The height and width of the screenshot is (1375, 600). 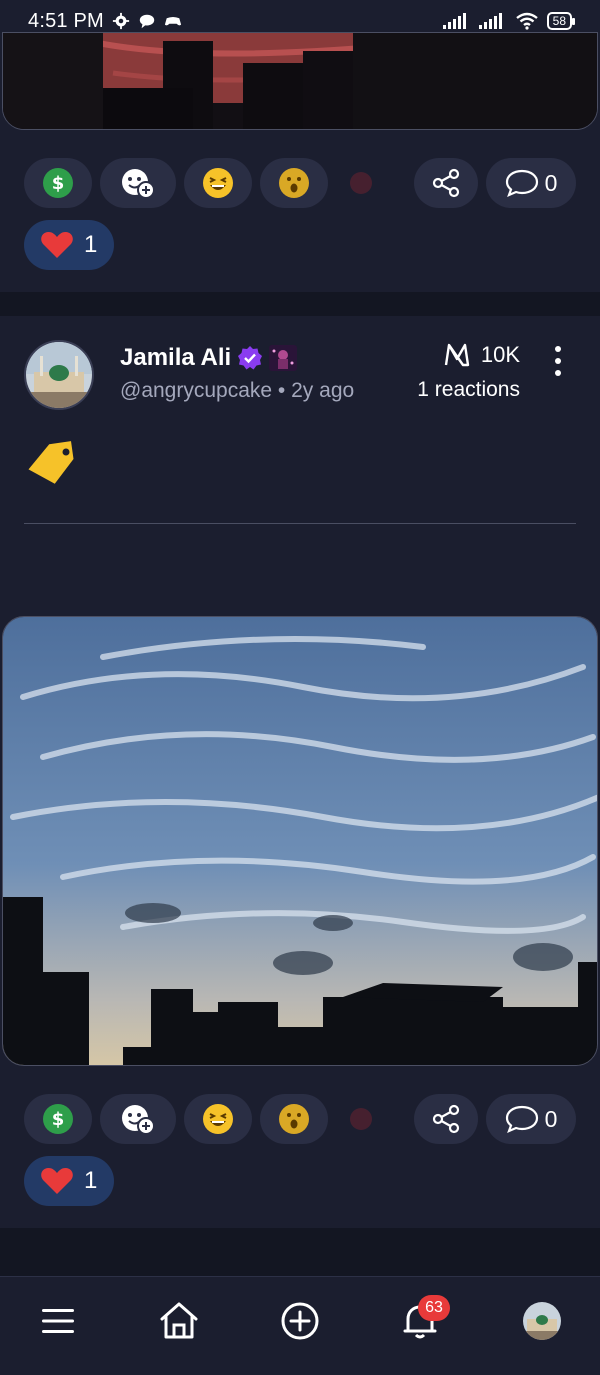 What do you see at coordinates (323, 390) in the screenshot?
I see `post-time: 2y ago` at bounding box center [323, 390].